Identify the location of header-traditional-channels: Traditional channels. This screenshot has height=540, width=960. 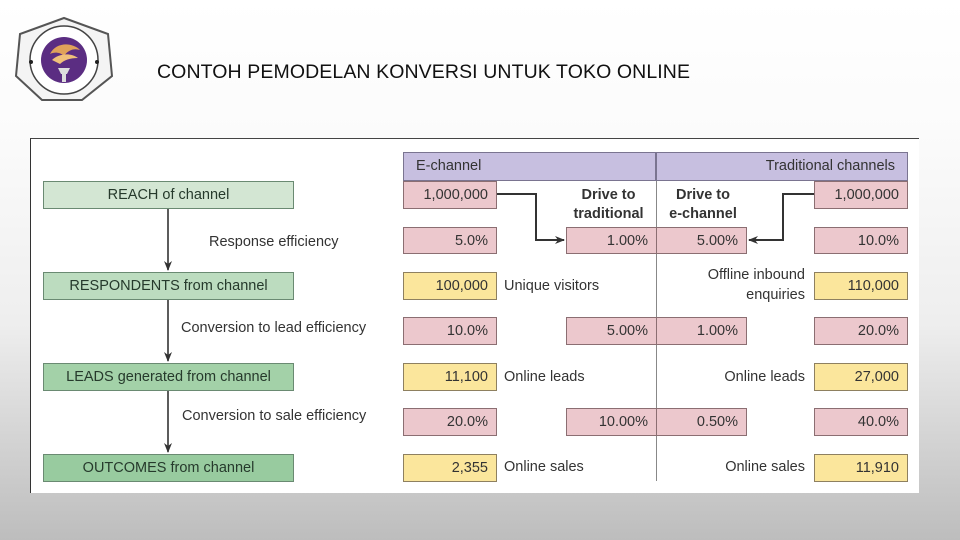
(782, 166).